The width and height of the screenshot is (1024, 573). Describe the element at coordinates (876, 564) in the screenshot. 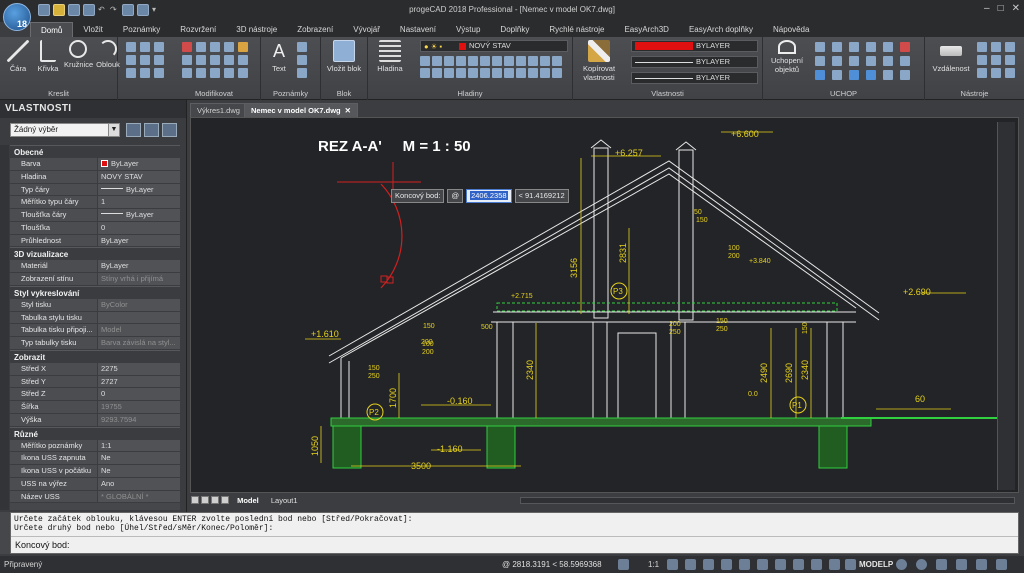

I see `model-space-toggle: MODELP` at that location.